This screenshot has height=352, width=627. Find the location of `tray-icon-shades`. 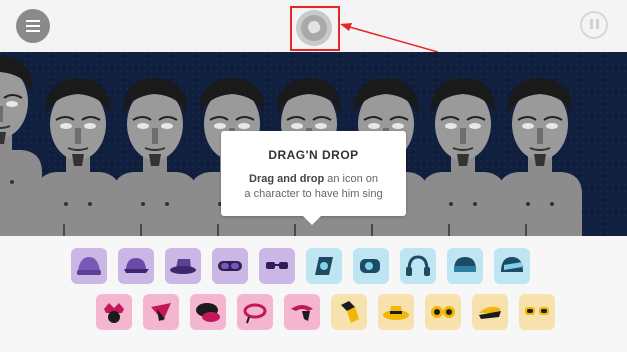

tray-icon-shades is located at coordinates (537, 312).